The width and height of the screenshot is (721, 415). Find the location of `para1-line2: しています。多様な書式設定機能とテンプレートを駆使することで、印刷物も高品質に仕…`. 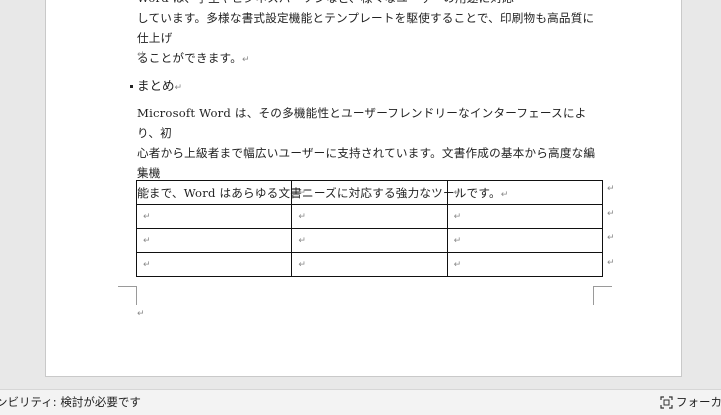

para1-line2: しています。多様な書式設定機能とテンプレートを駆使することで、印刷物も高品質に仕… is located at coordinates (366, 28).